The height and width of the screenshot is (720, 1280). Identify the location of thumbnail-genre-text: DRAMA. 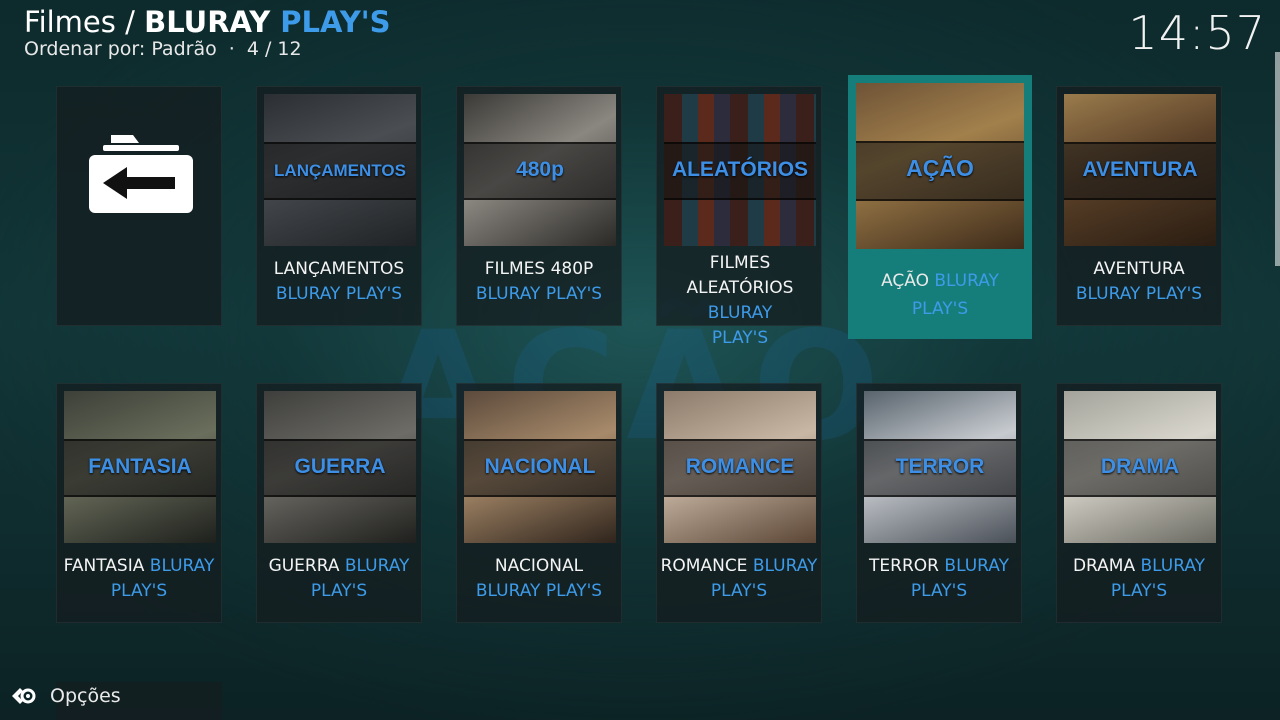
(1140, 466).